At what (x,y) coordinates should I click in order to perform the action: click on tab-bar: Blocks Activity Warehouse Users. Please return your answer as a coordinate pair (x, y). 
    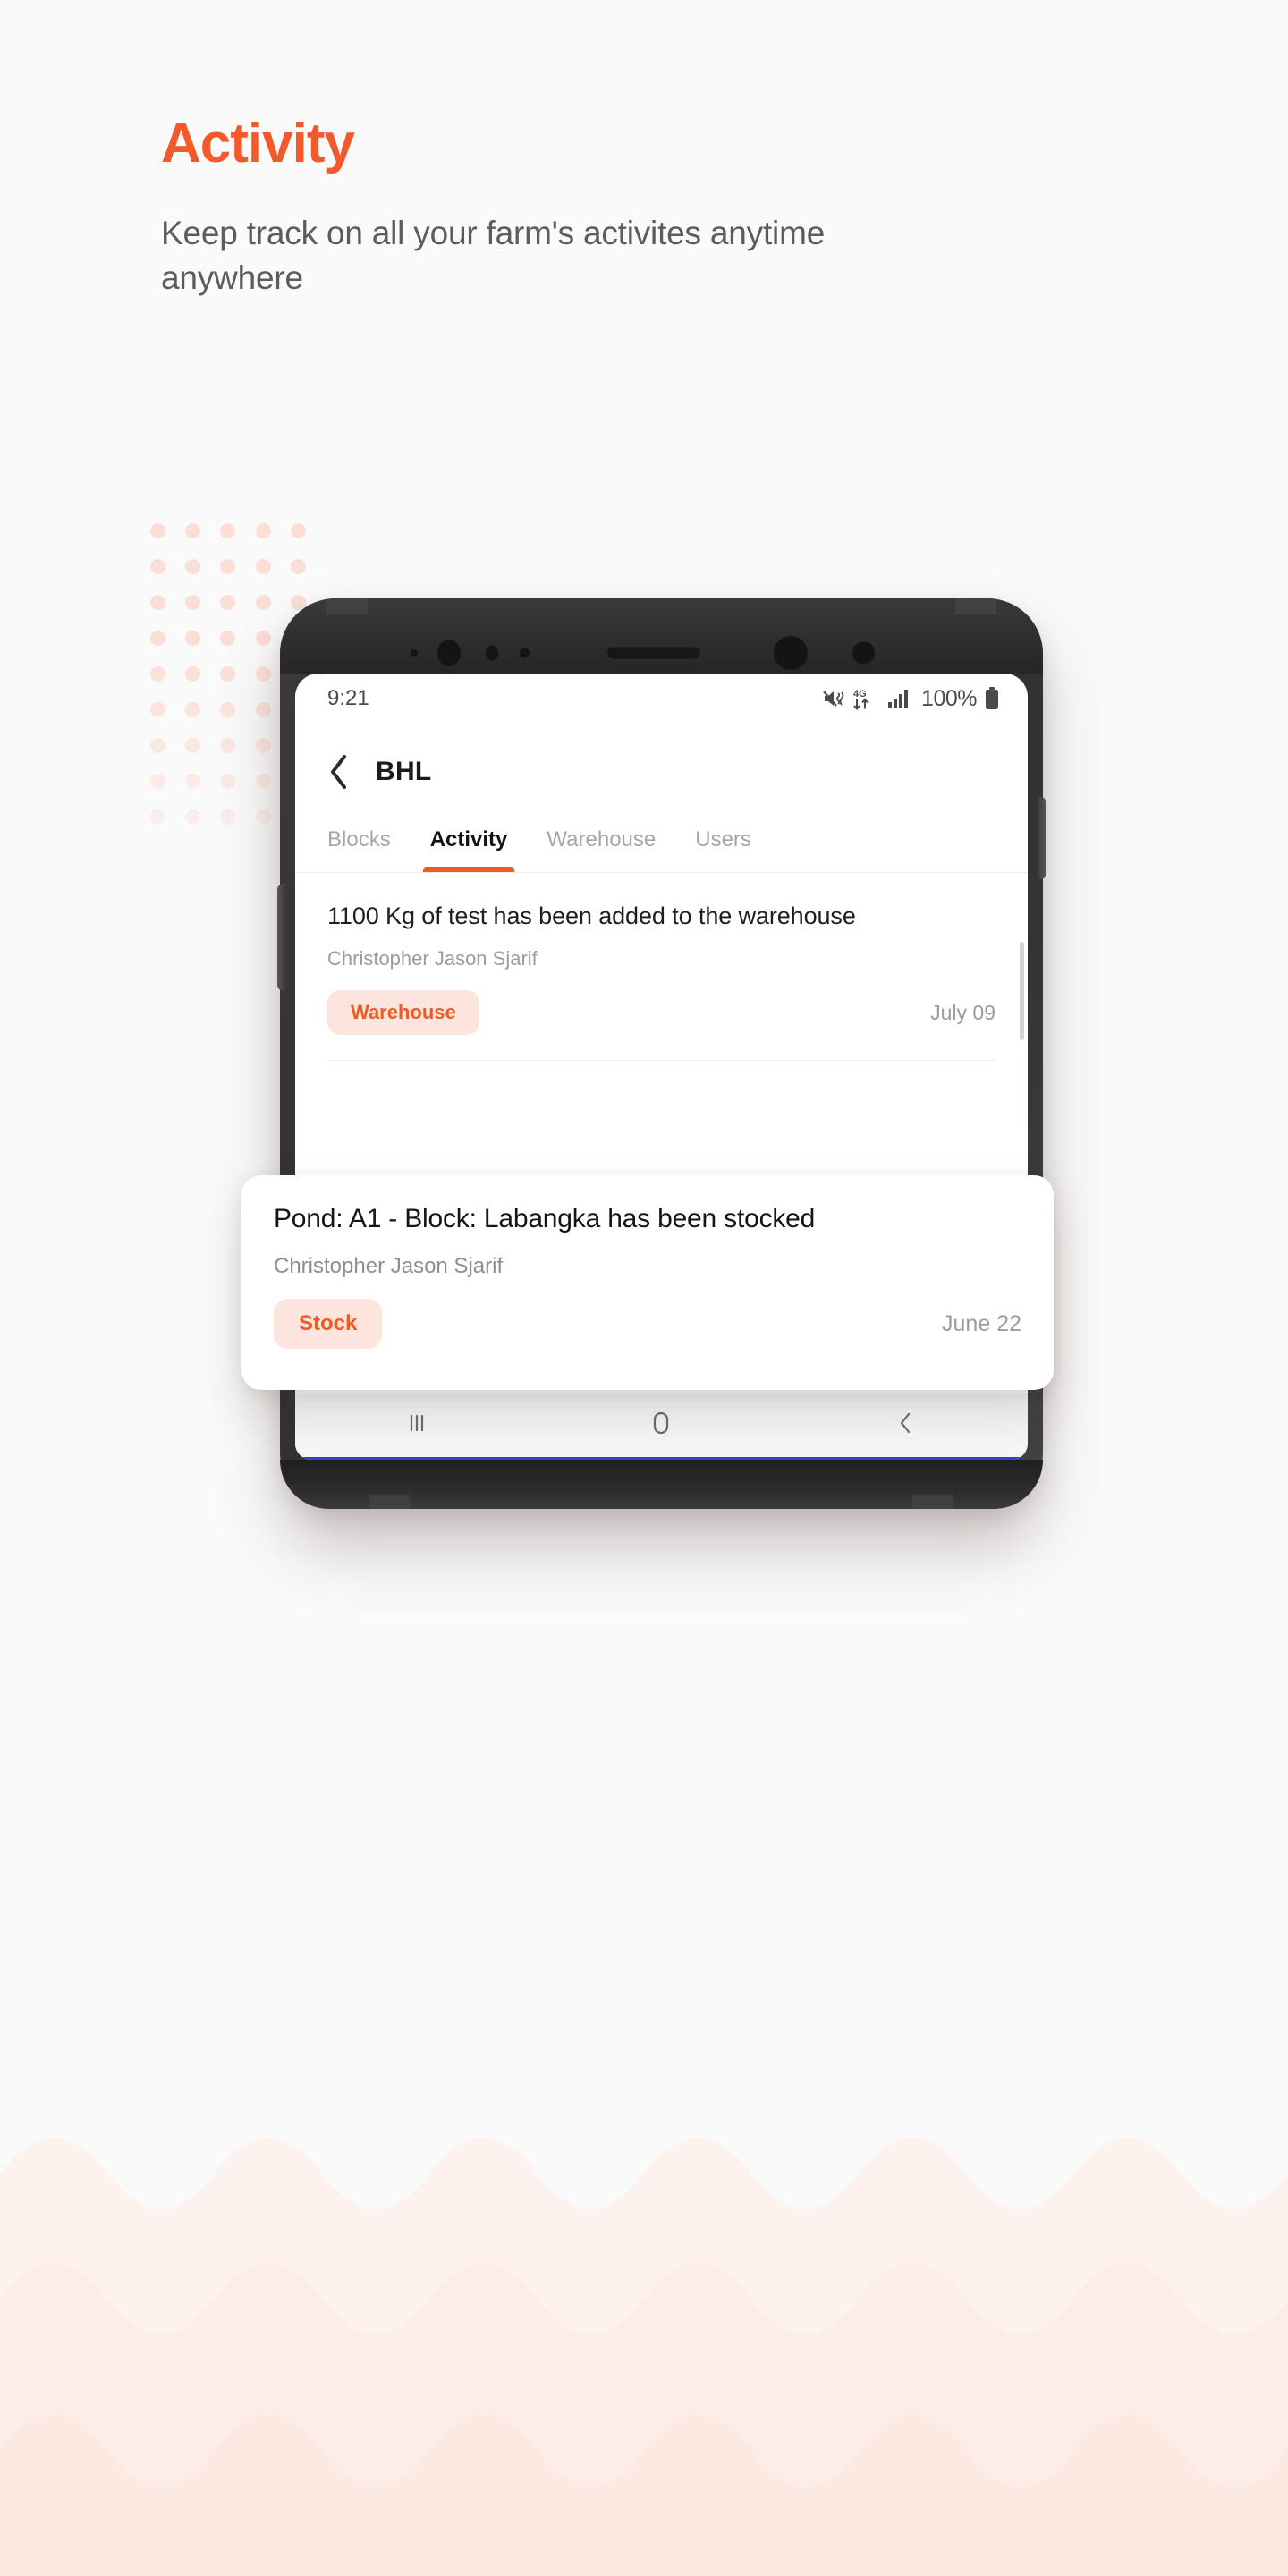
    Looking at the image, I should click on (661, 844).